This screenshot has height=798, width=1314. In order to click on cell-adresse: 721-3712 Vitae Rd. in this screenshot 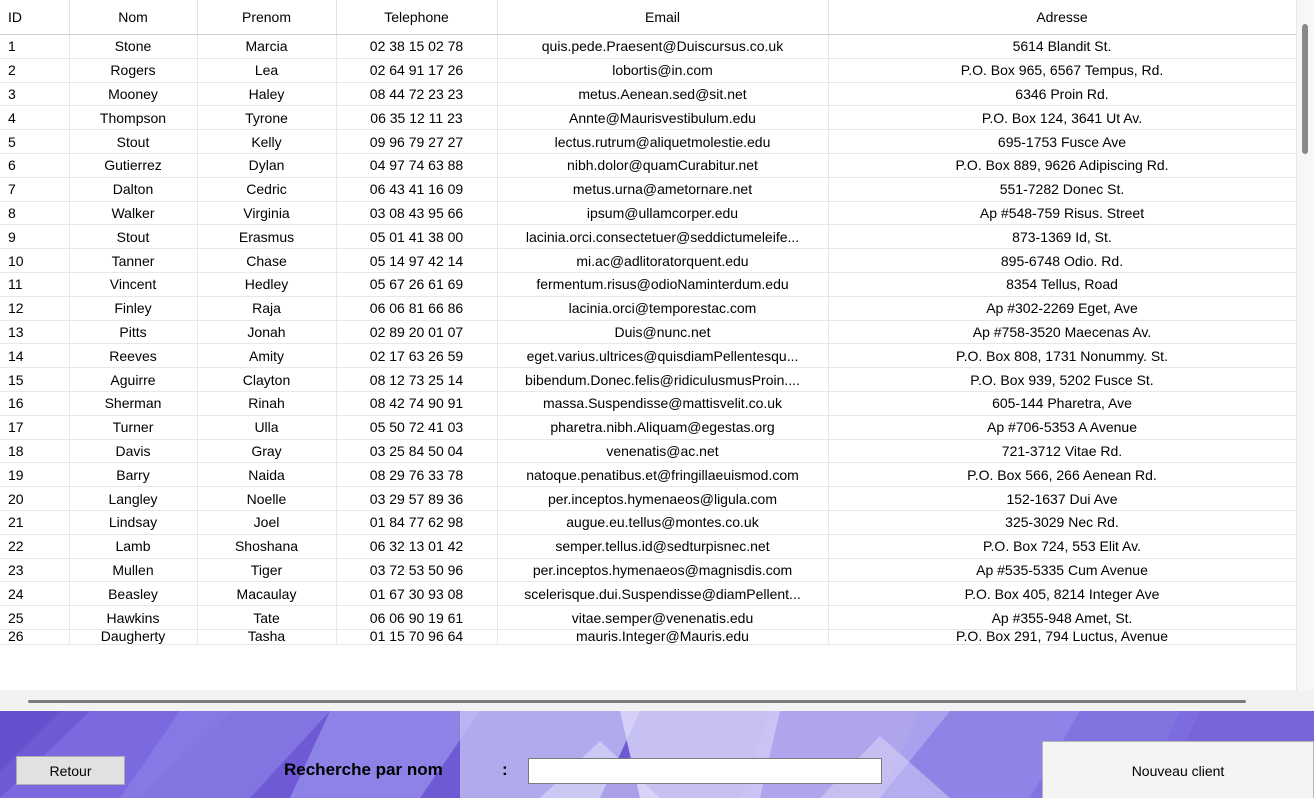, I will do `click(1062, 451)`.